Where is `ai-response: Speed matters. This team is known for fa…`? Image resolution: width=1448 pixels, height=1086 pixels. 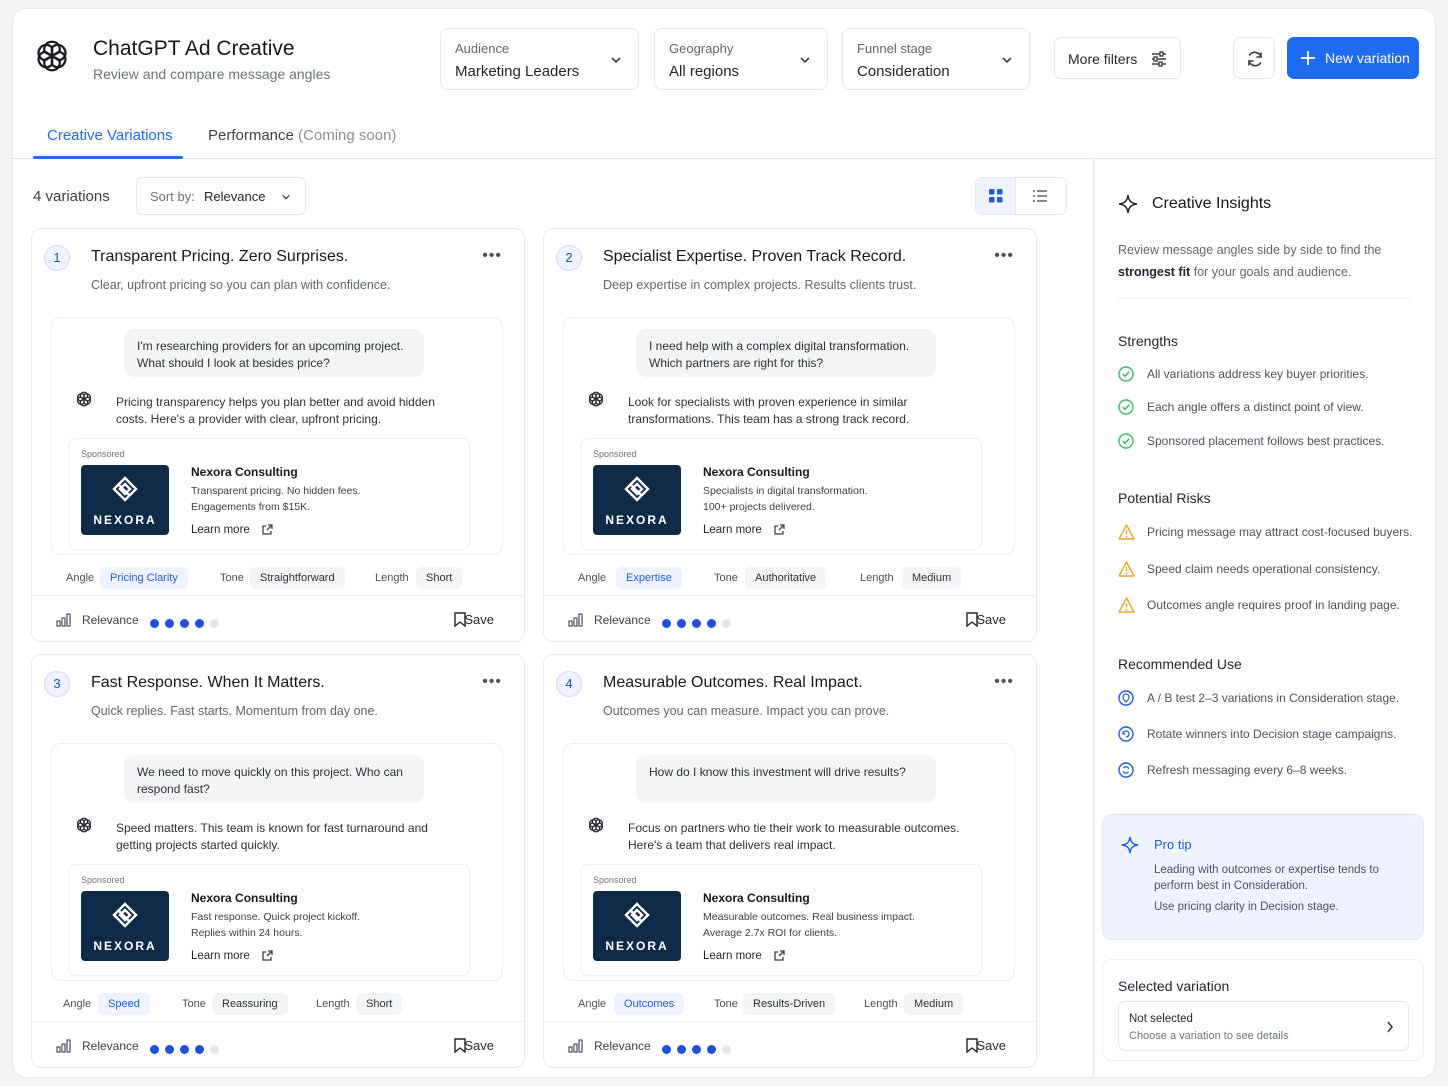
ai-response: Speed matters. This team is known for fa… is located at coordinates (272, 836).